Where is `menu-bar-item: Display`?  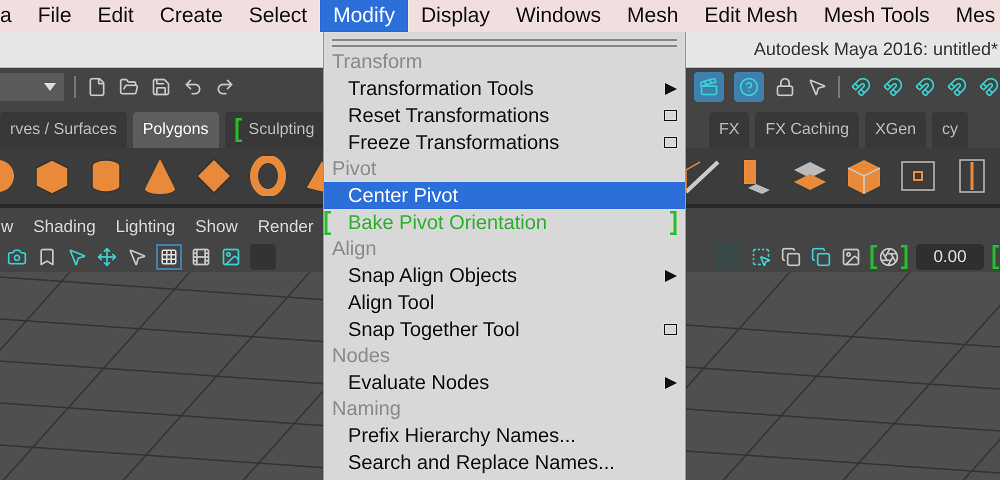 menu-bar-item: Display is located at coordinates (455, 16).